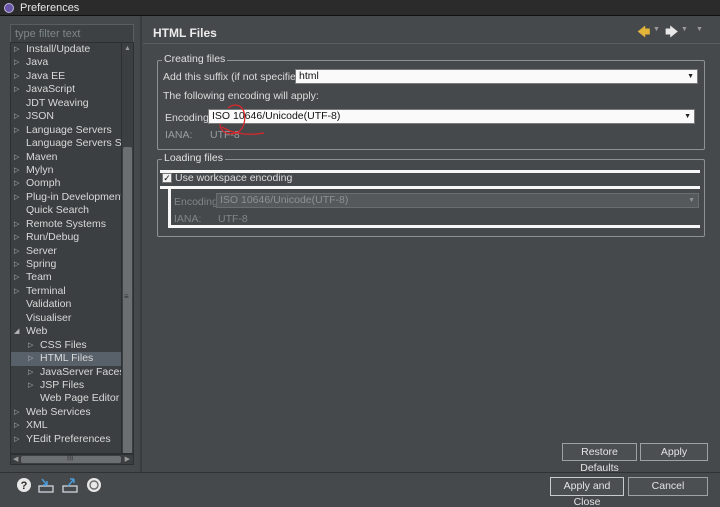 The image size is (720, 507). Describe the element at coordinates (684, 29) in the screenshot. I see `forward-history-dropdown-icon: ▼` at that location.